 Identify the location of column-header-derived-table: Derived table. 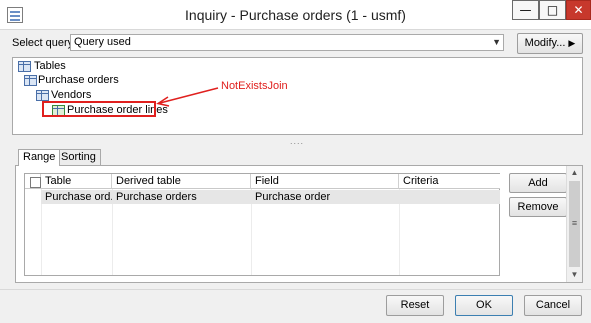
(181, 181).